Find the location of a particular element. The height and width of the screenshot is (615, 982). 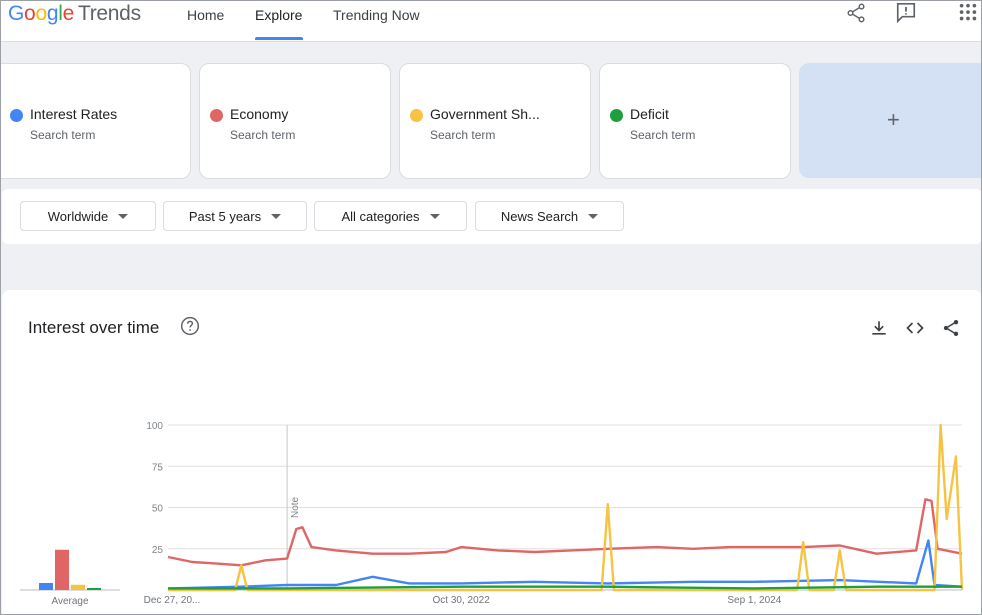

x-tick-label: Sep 1, 2024 is located at coordinates (754, 600).